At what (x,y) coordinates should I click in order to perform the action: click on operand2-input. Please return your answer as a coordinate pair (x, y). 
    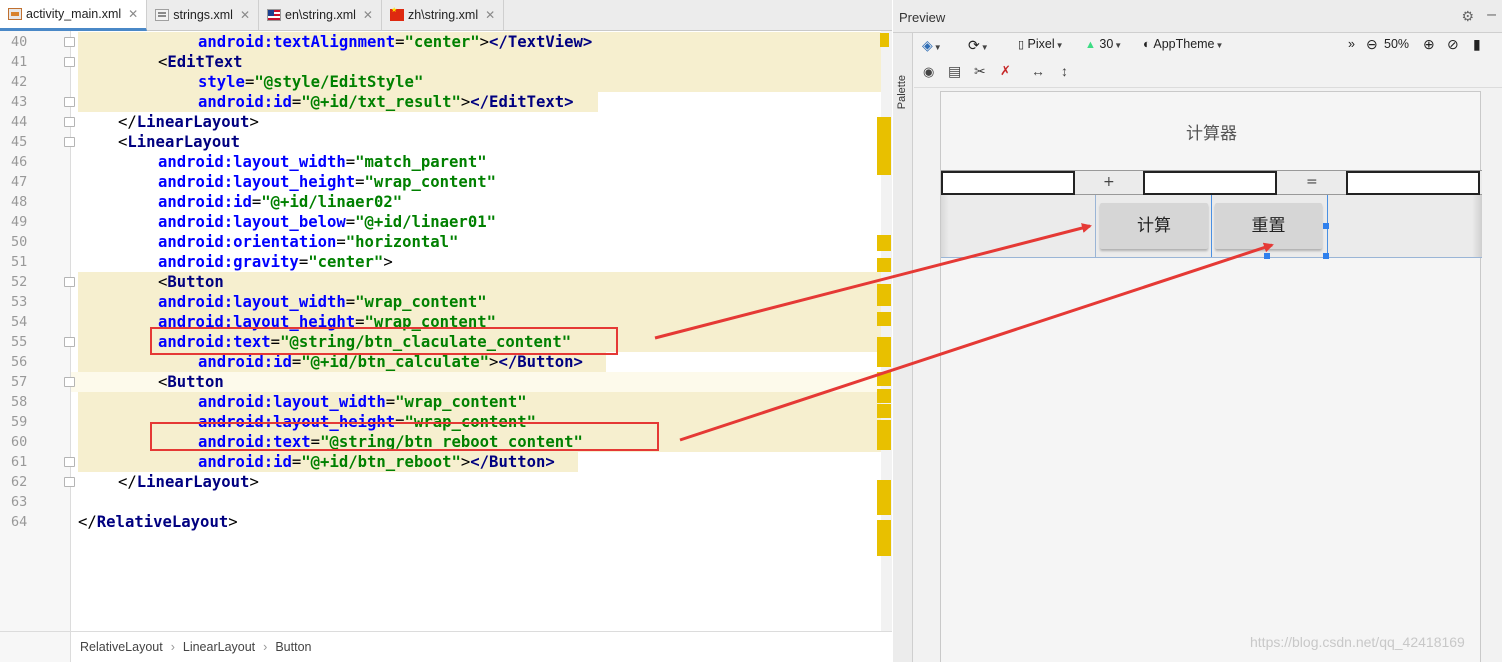
    Looking at the image, I should click on (1210, 183).